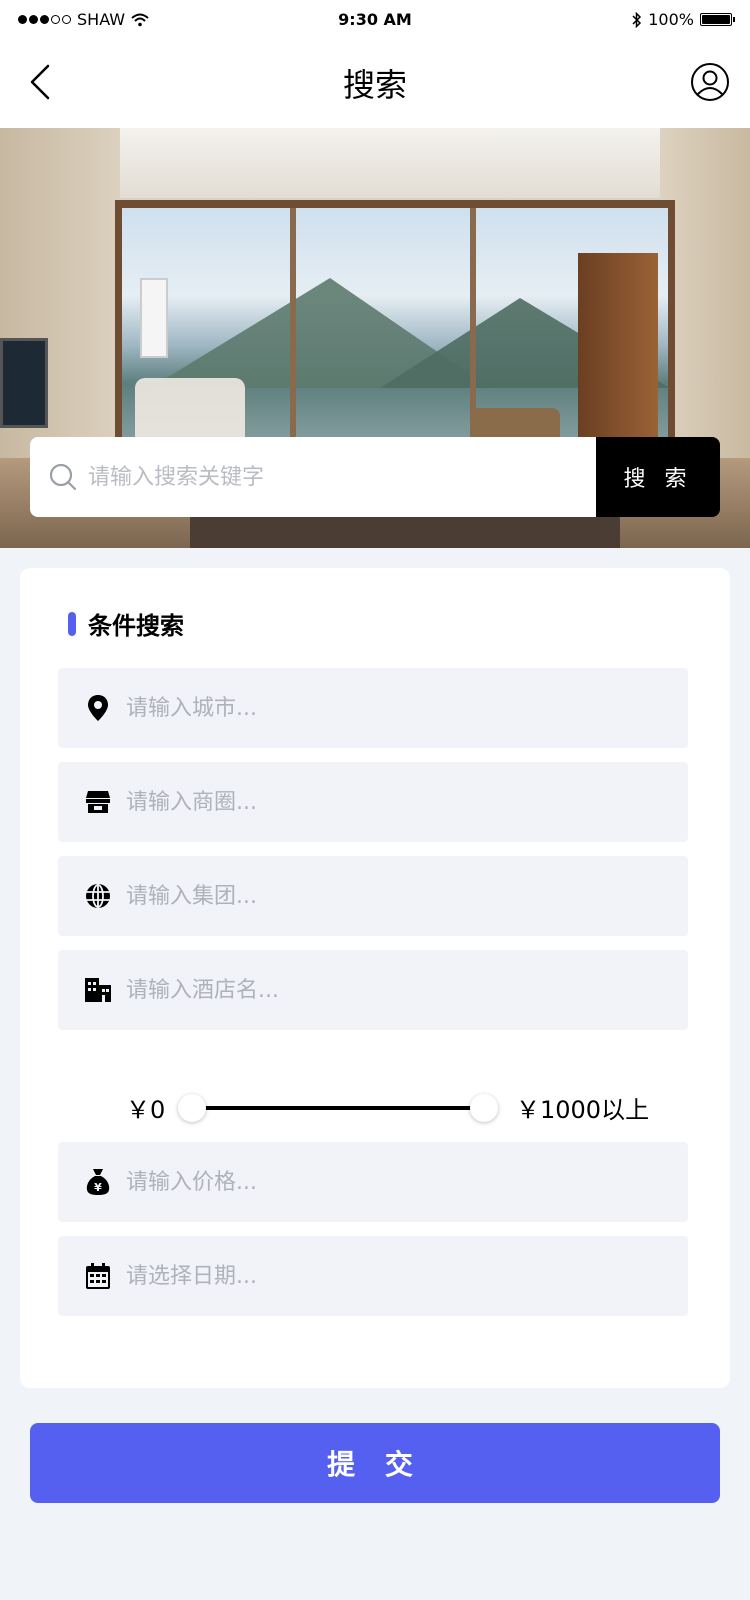 The width and height of the screenshot is (750, 1600). Describe the element at coordinates (98, 1276) in the screenshot. I see `calendar-icon` at that location.